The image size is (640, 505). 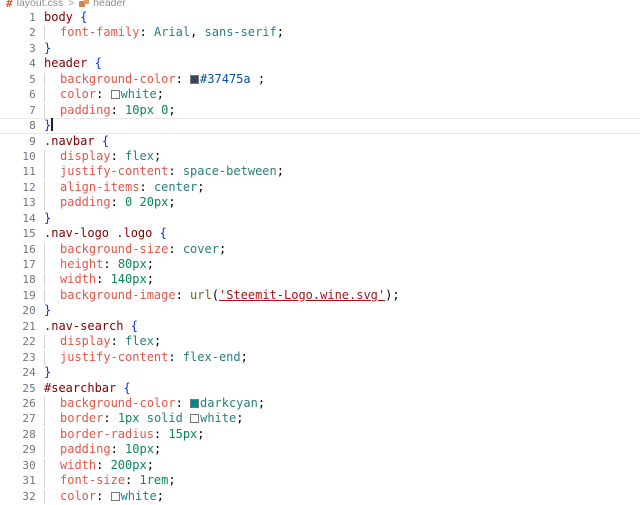 What do you see at coordinates (9, 5) in the screenshot?
I see `css-file-icon: #` at bounding box center [9, 5].